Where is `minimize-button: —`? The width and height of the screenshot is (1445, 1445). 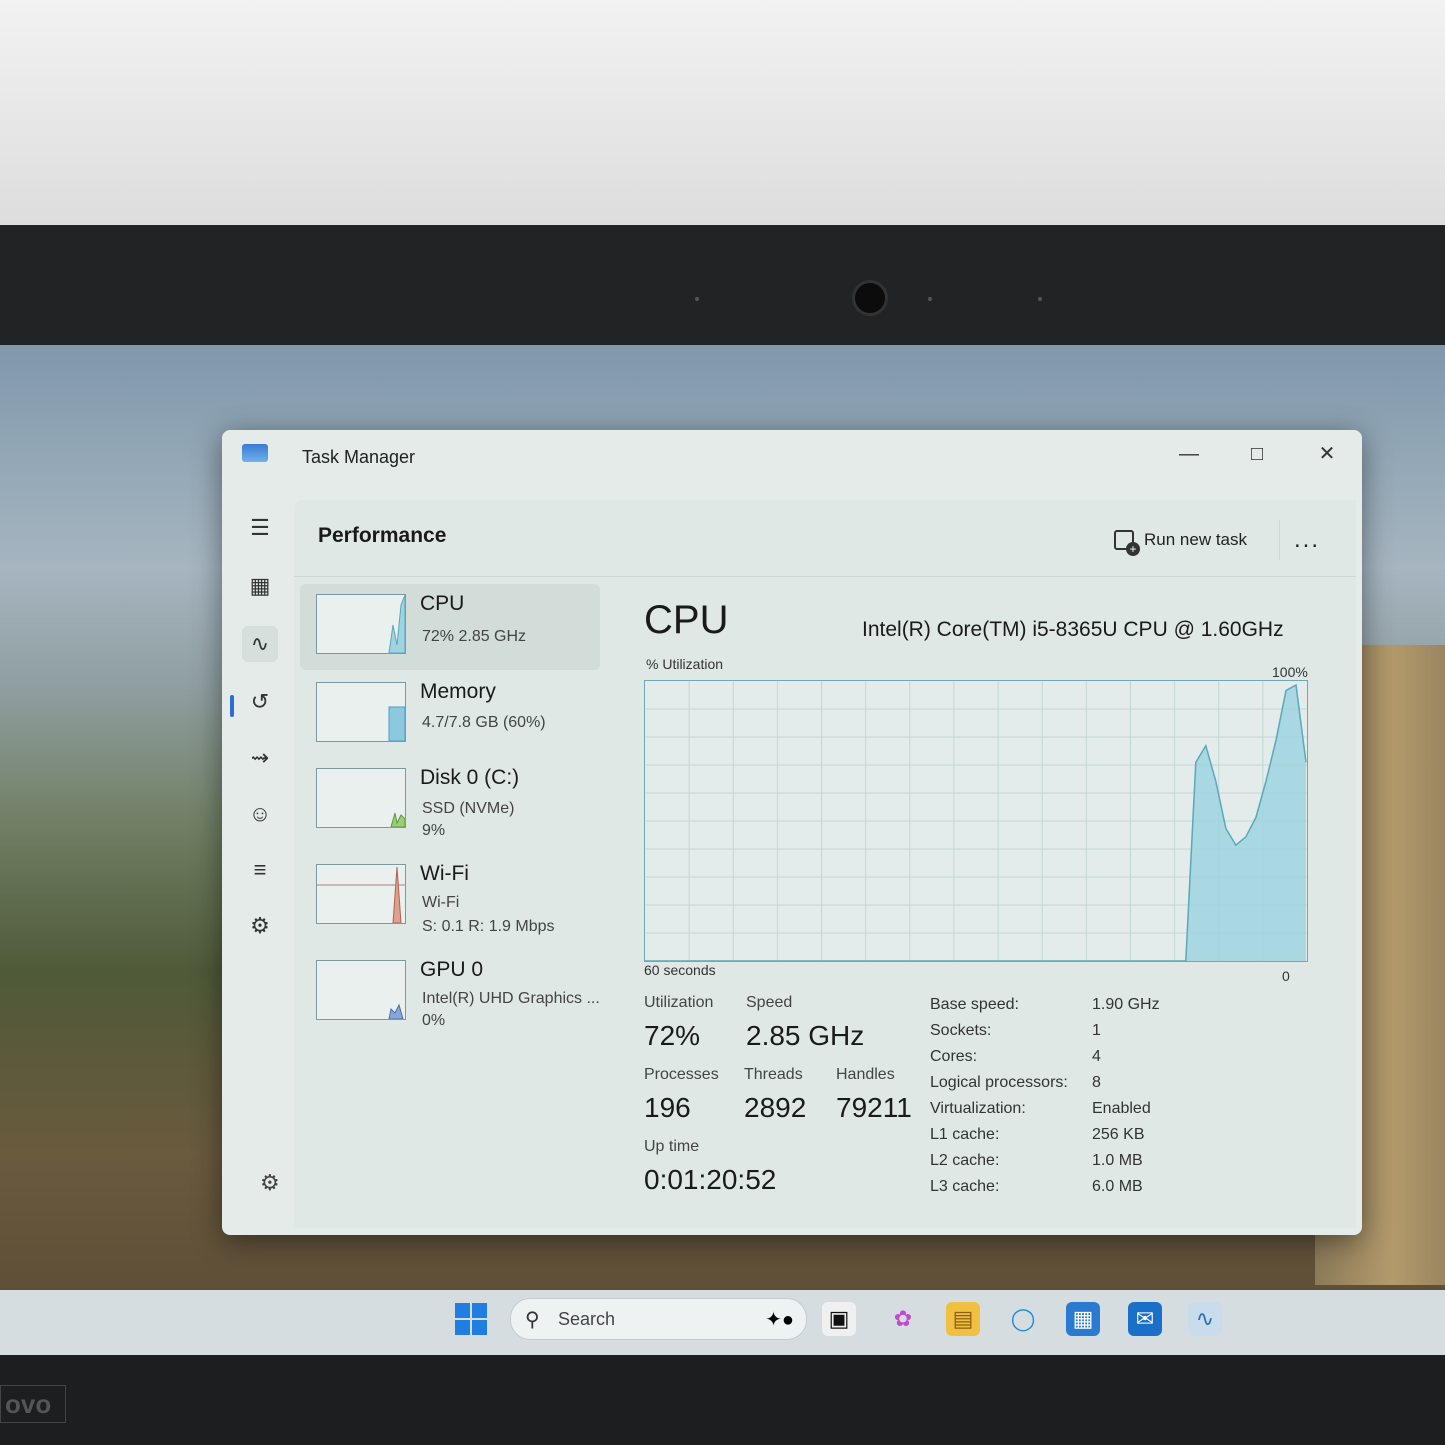 minimize-button: — is located at coordinates (1189, 454).